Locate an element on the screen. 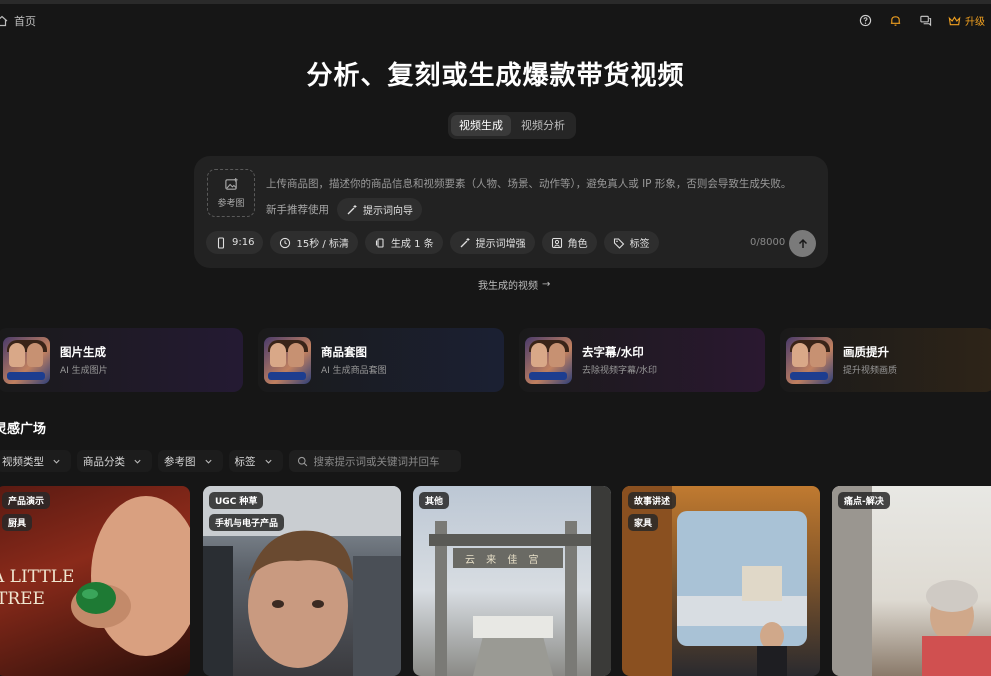 This screenshot has height=676, width=991. composer-toolbar: 9:16 15秒 / 标清 生成 1 条 提示词增强 角色 标签 is located at coordinates (432, 242).